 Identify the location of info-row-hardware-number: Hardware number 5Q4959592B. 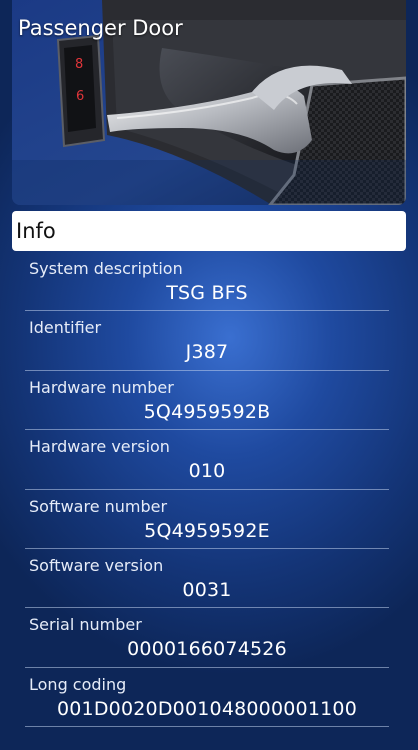
(207, 401).